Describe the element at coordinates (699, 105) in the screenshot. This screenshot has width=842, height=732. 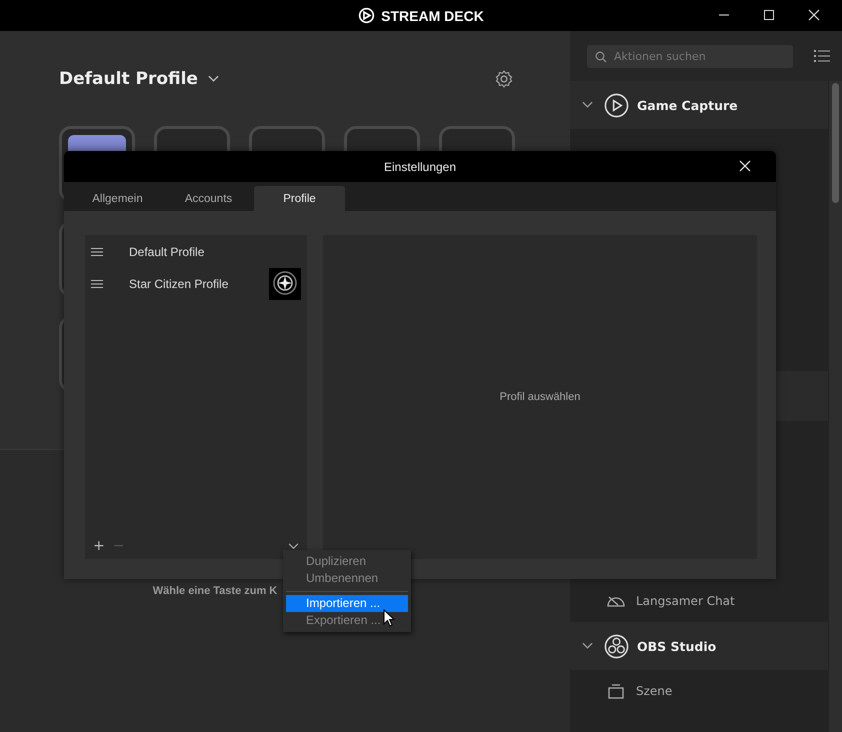
I see `category-header: Game Capture` at that location.